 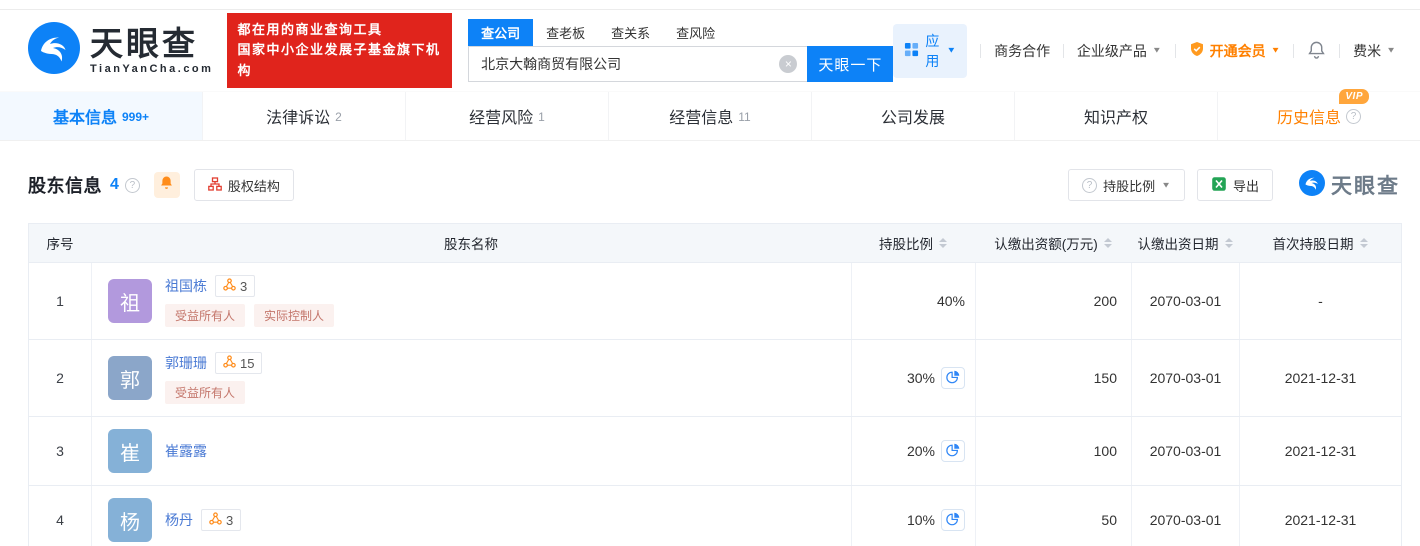 What do you see at coordinates (1053, 301) in the screenshot?
I see `subscribed-amount: 200` at bounding box center [1053, 301].